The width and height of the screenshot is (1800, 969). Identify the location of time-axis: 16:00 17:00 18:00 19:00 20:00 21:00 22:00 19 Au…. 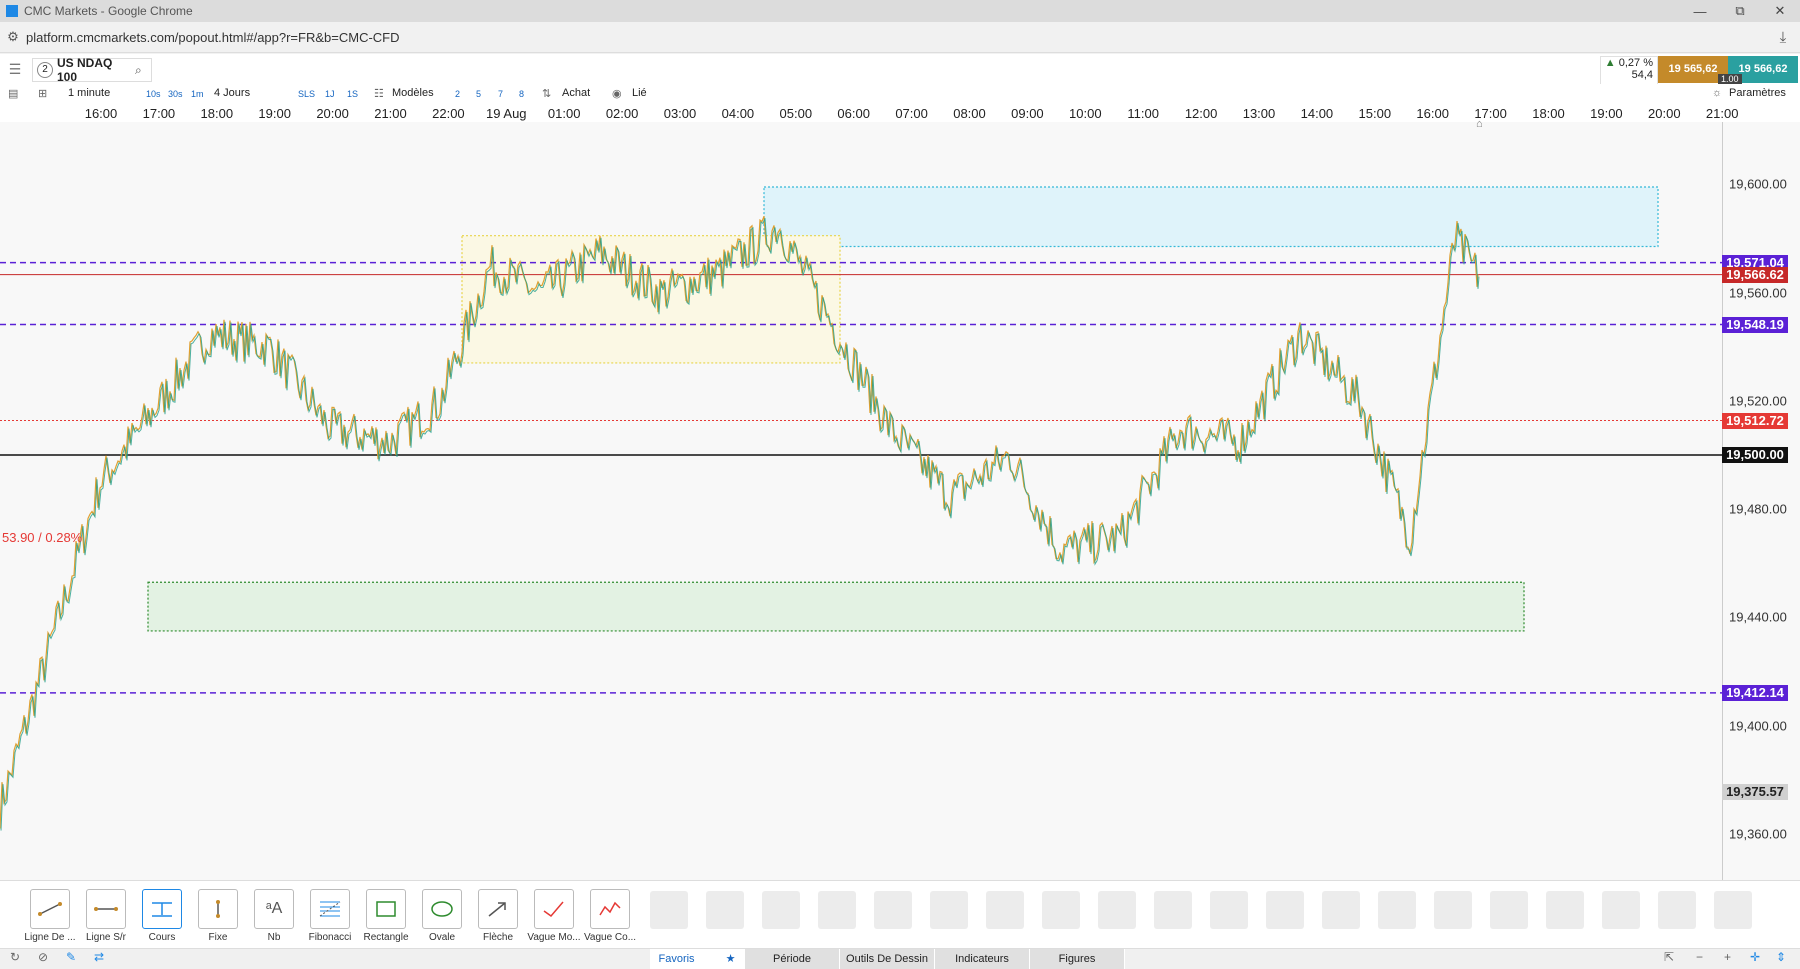
(900, 113).